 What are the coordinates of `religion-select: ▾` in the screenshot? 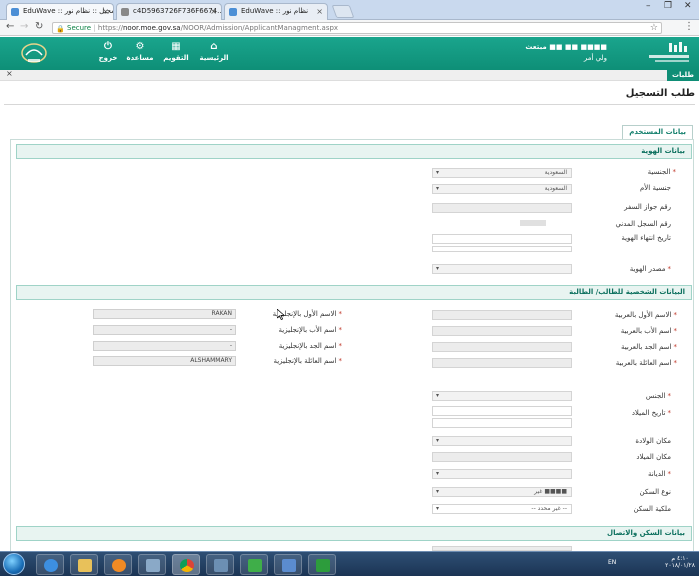 It's located at (502, 474).